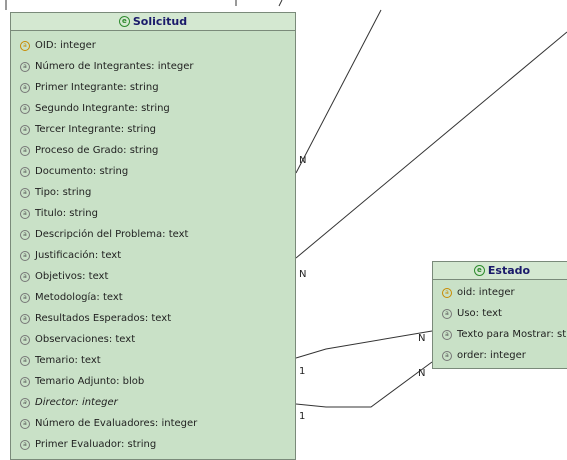  I want to click on attribute-row: a Primer Evaluador: string, so click(153, 444).